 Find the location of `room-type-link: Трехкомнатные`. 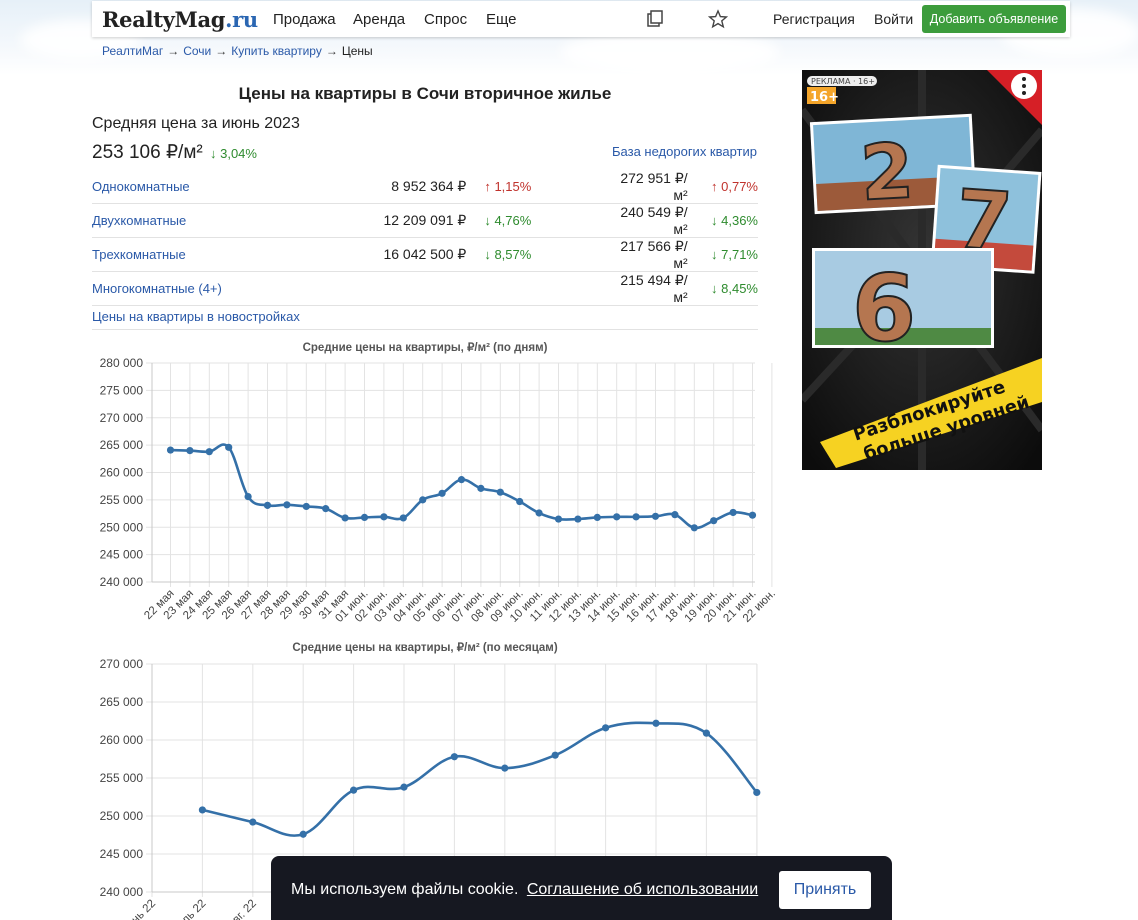

room-type-link: Трехкомнатные is located at coordinates (216, 254).